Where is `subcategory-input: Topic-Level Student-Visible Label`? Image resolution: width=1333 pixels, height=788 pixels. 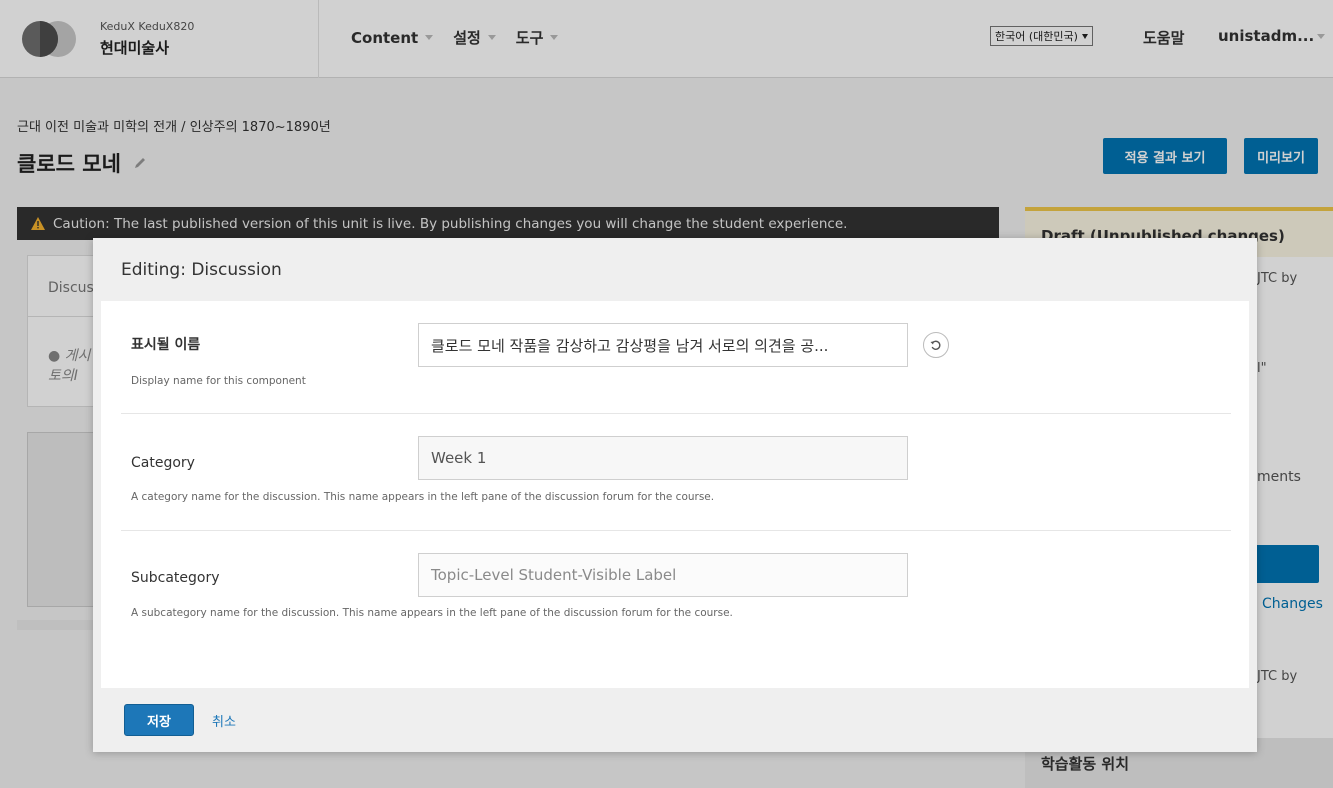 subcategory-input: Topic-Level Student-Visible Label is located at coordinates (663, 575).